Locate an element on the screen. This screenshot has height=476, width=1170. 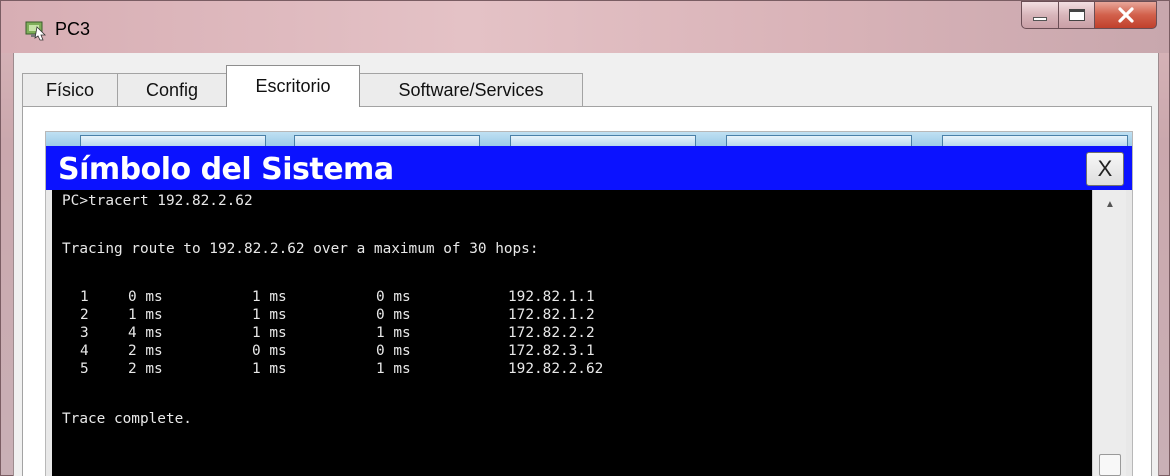
tab-label: Escritorio is located at coordinates (293, 86).